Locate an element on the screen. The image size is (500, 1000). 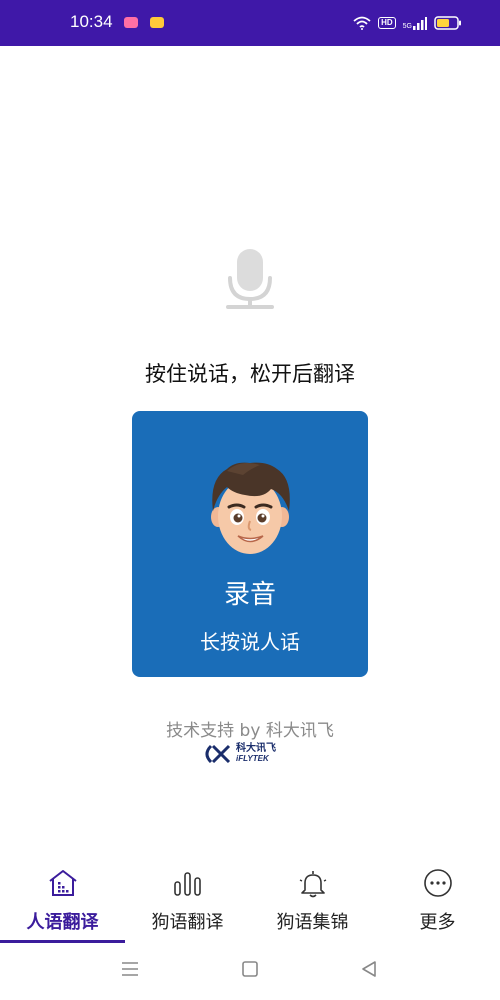
home-icon is located at coordinates (63, 883).